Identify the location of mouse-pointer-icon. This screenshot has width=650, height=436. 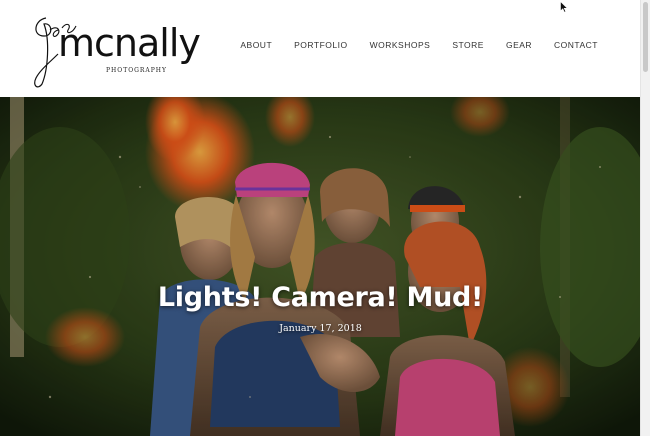
(564, 7).